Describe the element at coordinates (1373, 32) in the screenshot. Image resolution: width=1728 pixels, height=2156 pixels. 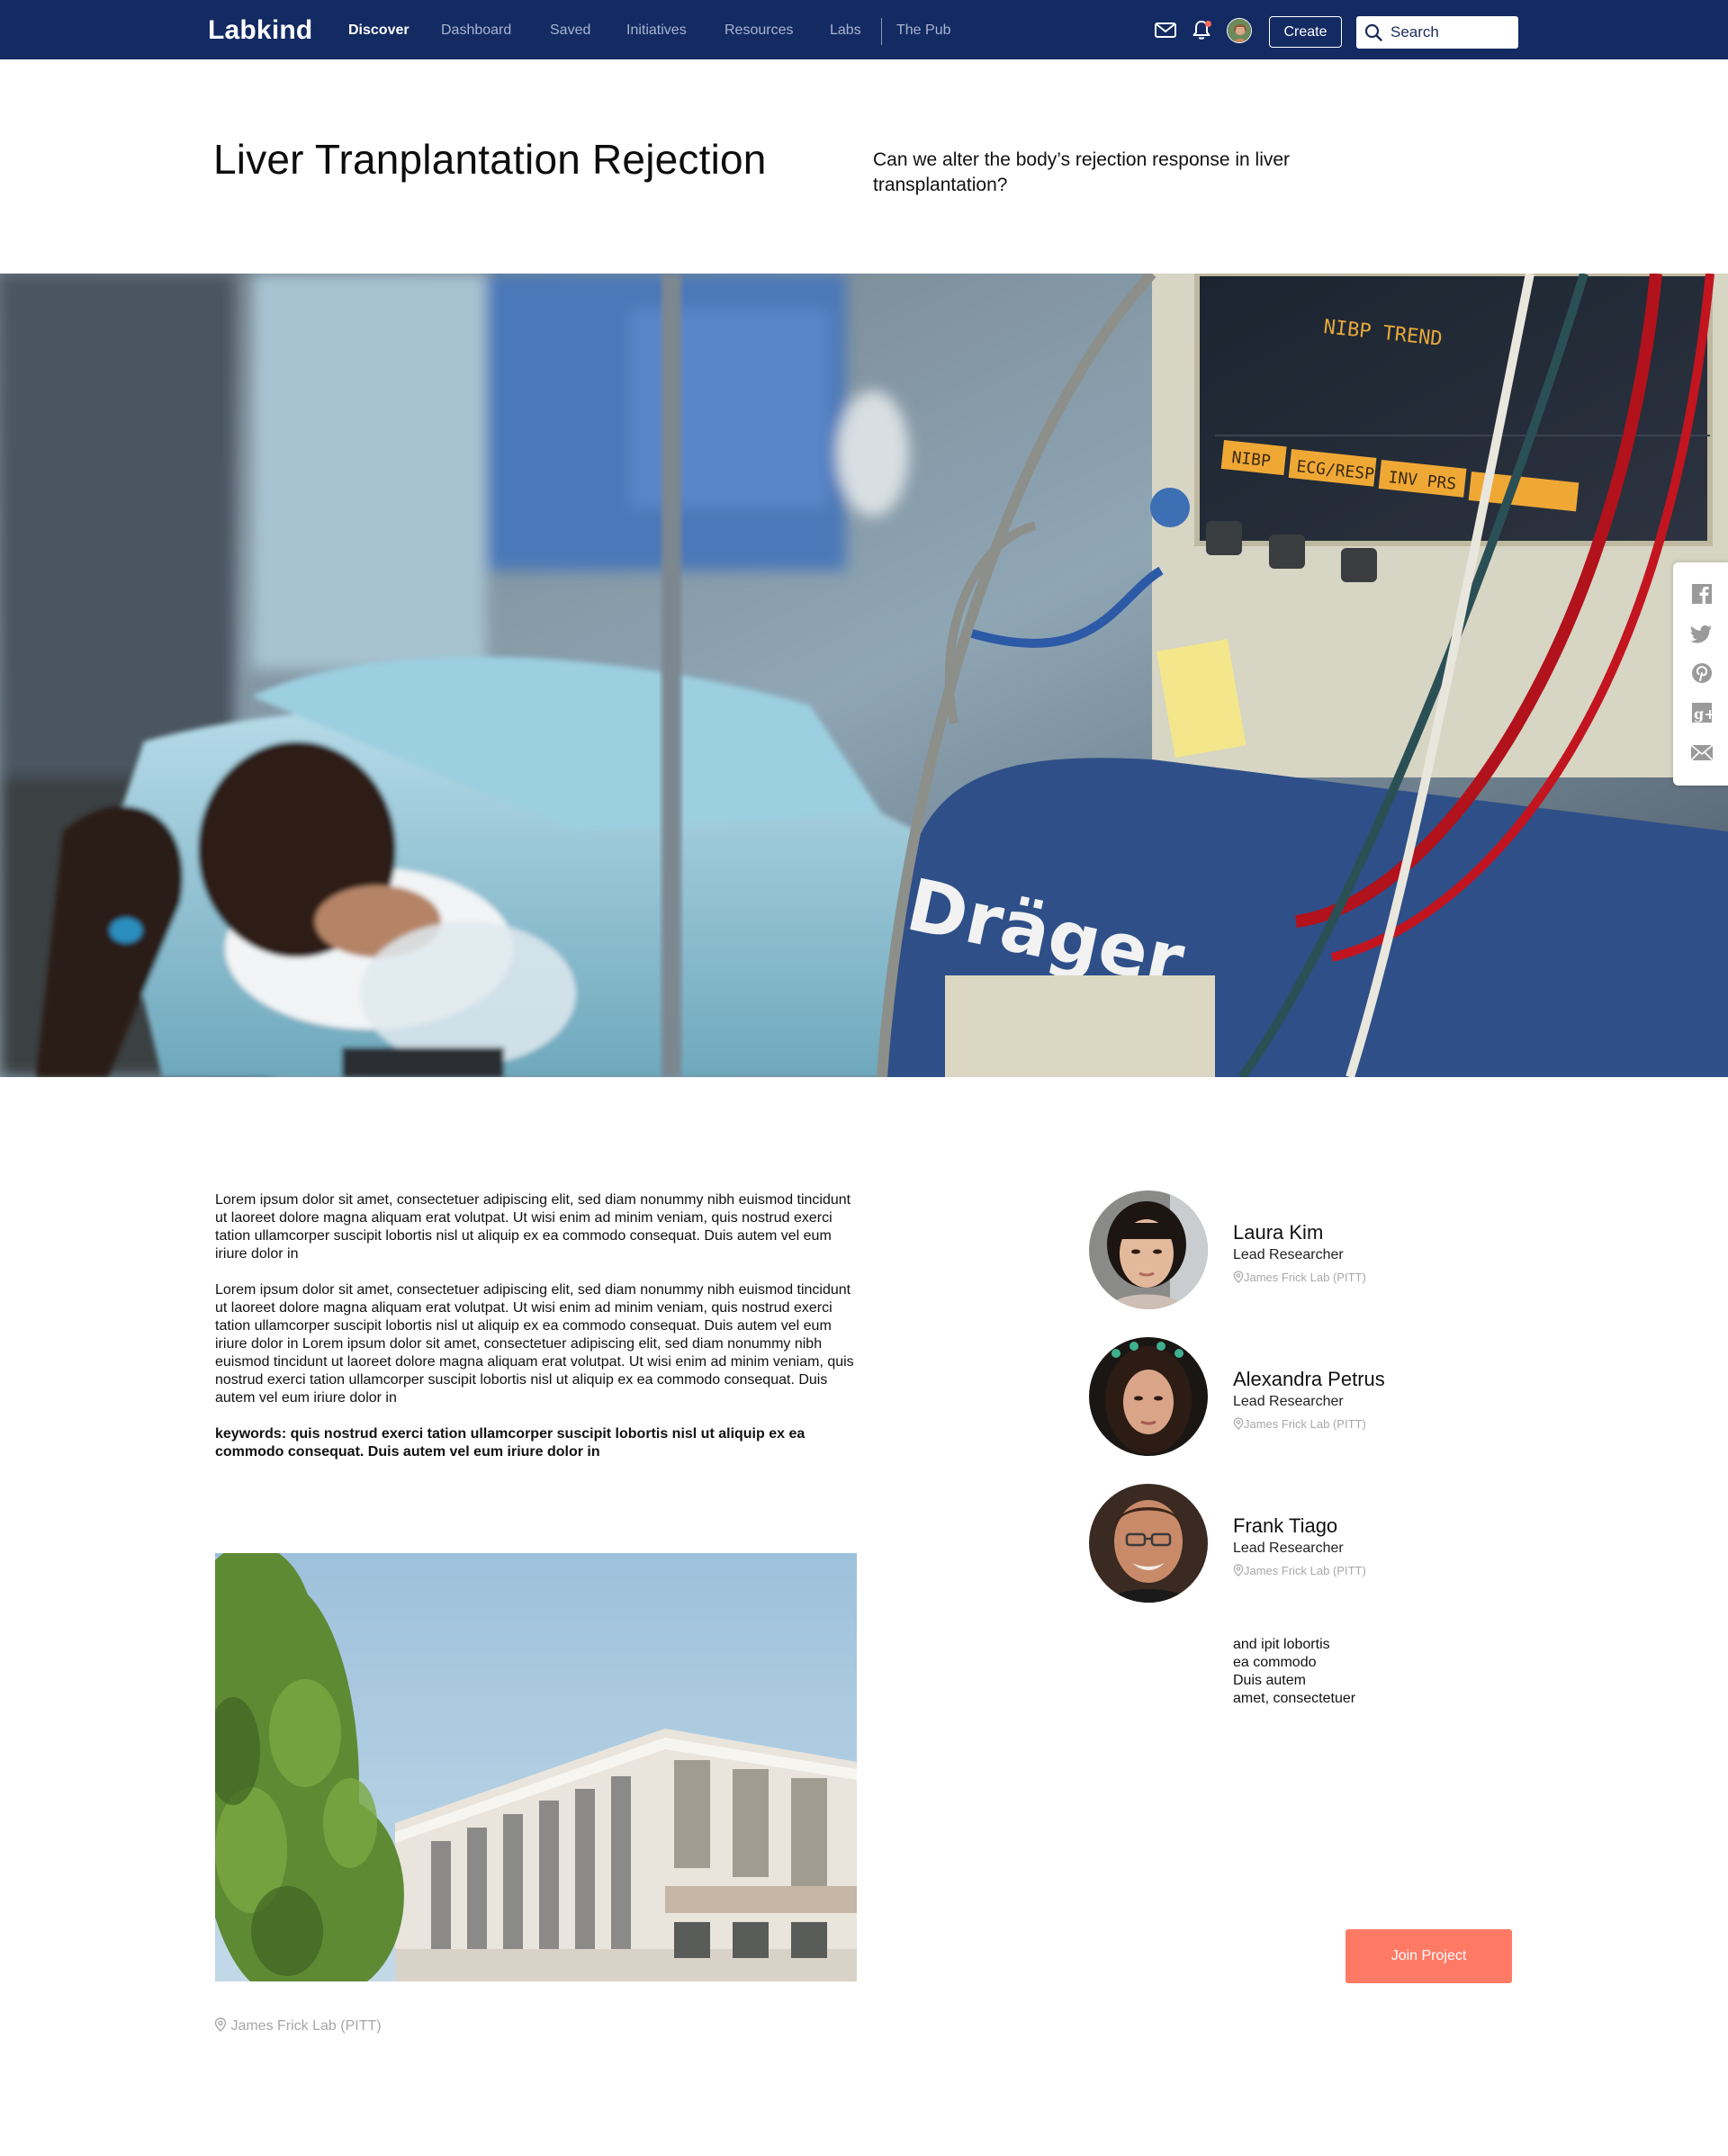
I see `search-icon` at that location.